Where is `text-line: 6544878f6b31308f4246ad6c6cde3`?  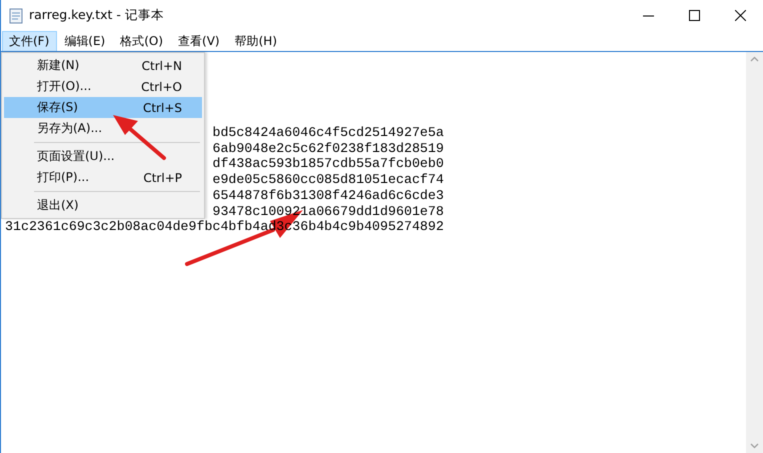 text-line: 6544878f6b31308f4246ad6c6cde3 is located at coordinates (328, 196).